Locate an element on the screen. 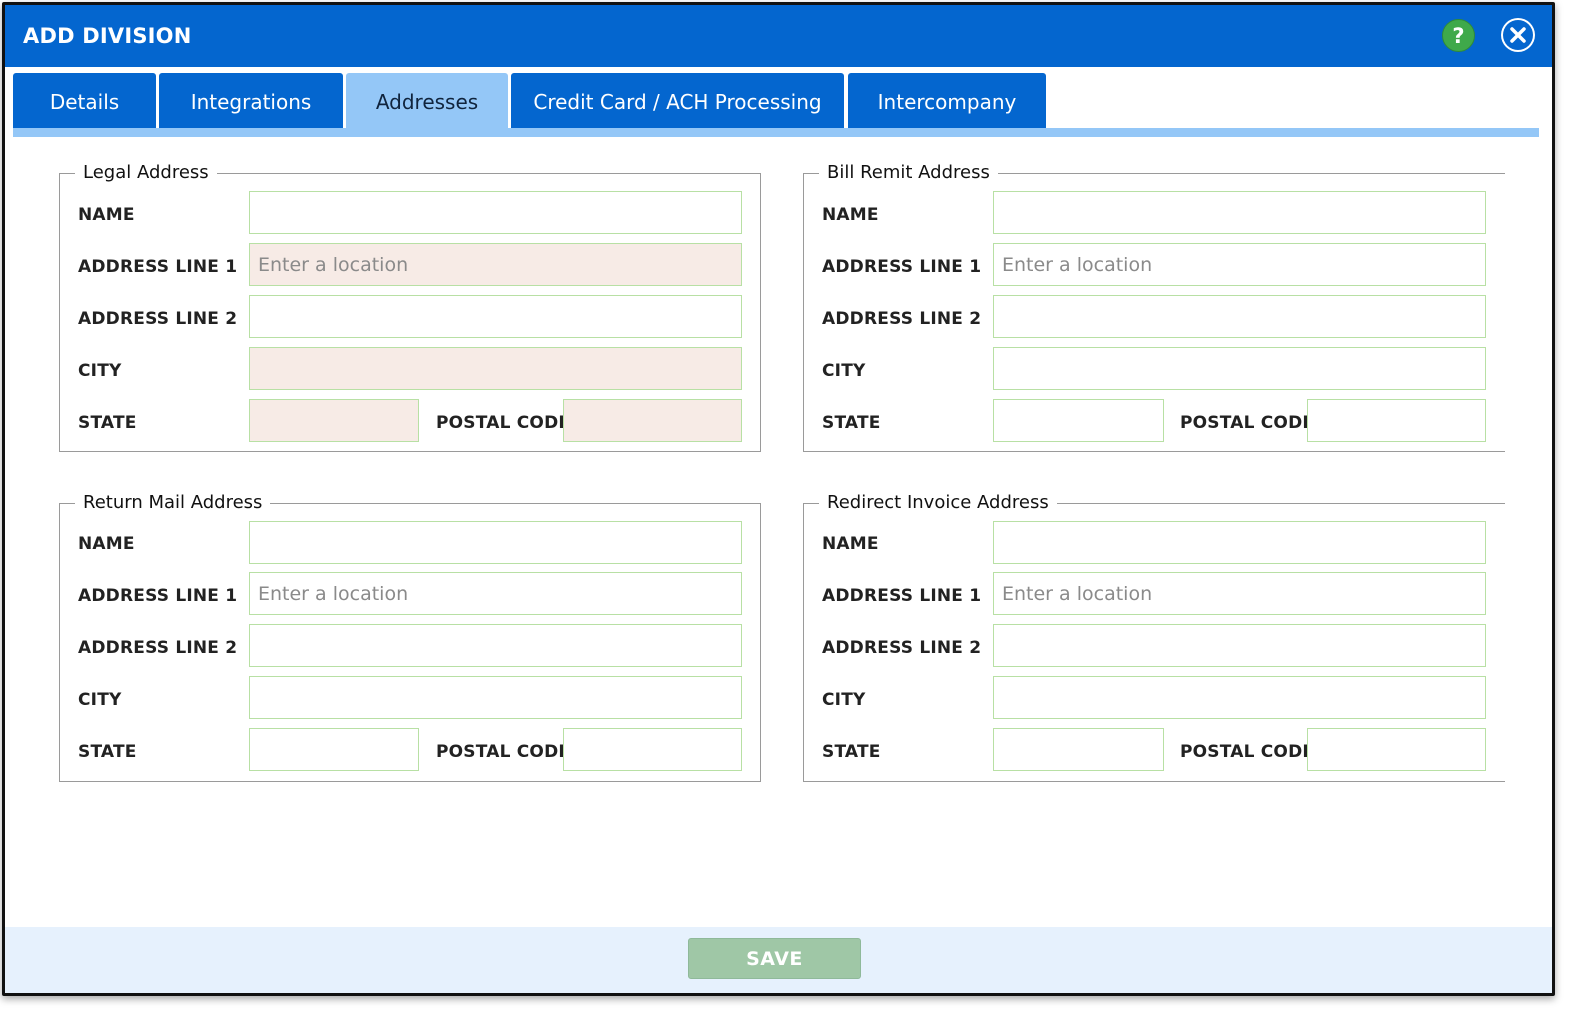  return-mail-address-line-2-input is located at coordinates (495, 645).